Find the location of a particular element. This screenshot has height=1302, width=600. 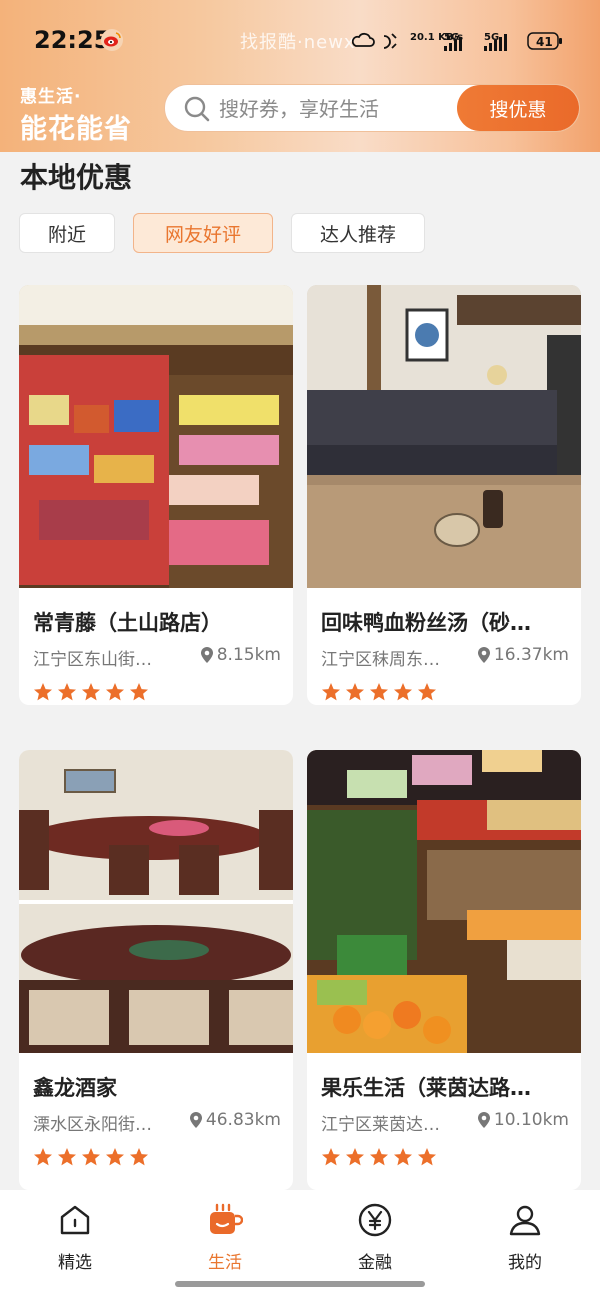

search-button: 搜优惠 is located at coordinates (518, 108).